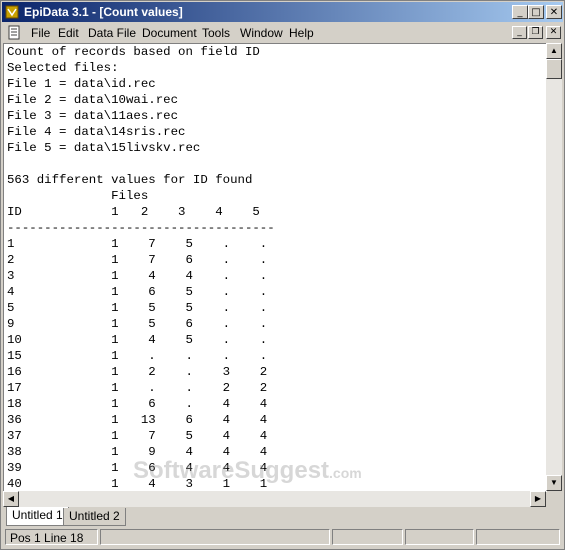  I want to click on scroll-left-button: ◀, so click(11, 499).